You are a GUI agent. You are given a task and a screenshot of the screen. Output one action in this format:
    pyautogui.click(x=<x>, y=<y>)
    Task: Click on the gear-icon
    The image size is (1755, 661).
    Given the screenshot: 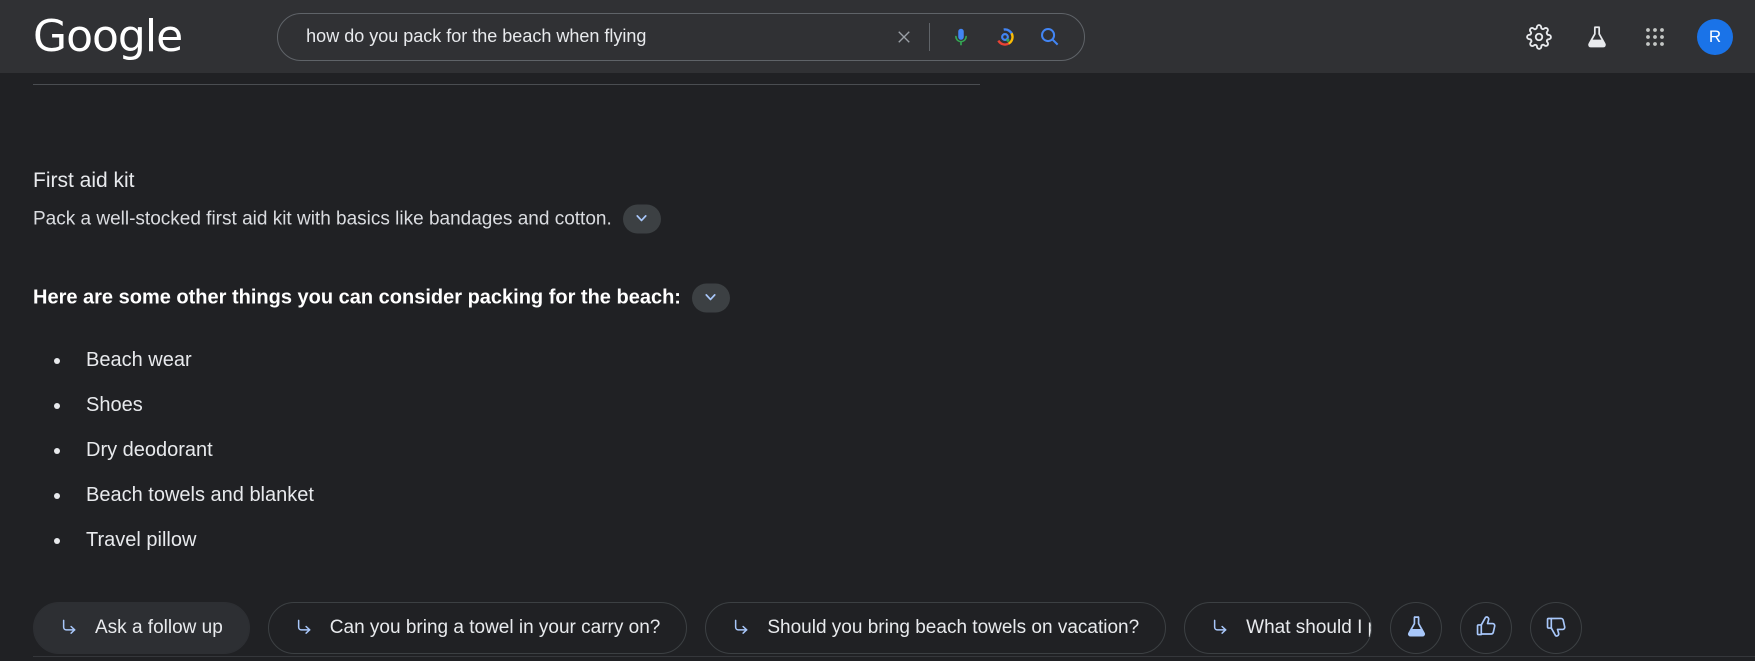 What is the action you would take?
    pyautogui.click(x=1539, y=37)
    